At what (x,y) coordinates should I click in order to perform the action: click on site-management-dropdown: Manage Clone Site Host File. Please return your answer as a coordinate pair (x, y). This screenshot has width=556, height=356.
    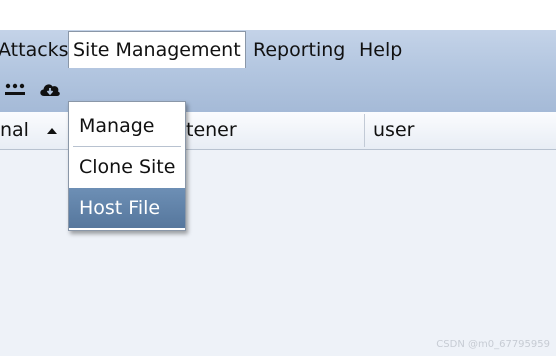
    Looking at the image, I should click on (127, 166).